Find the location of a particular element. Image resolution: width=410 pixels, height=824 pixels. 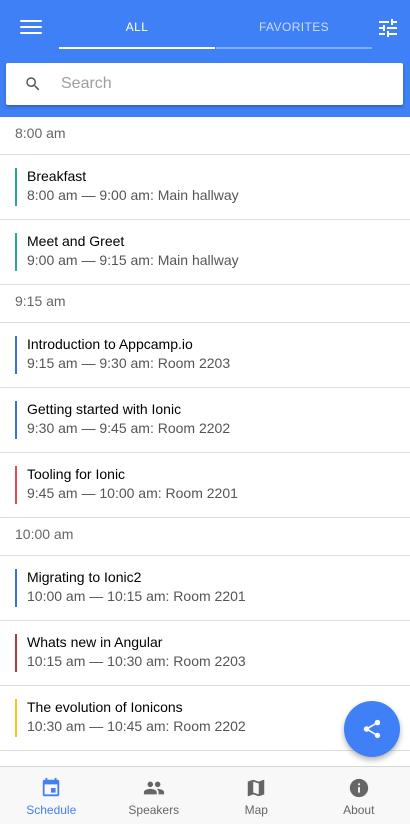

tab-label: About is located at coordinates (359, 810).